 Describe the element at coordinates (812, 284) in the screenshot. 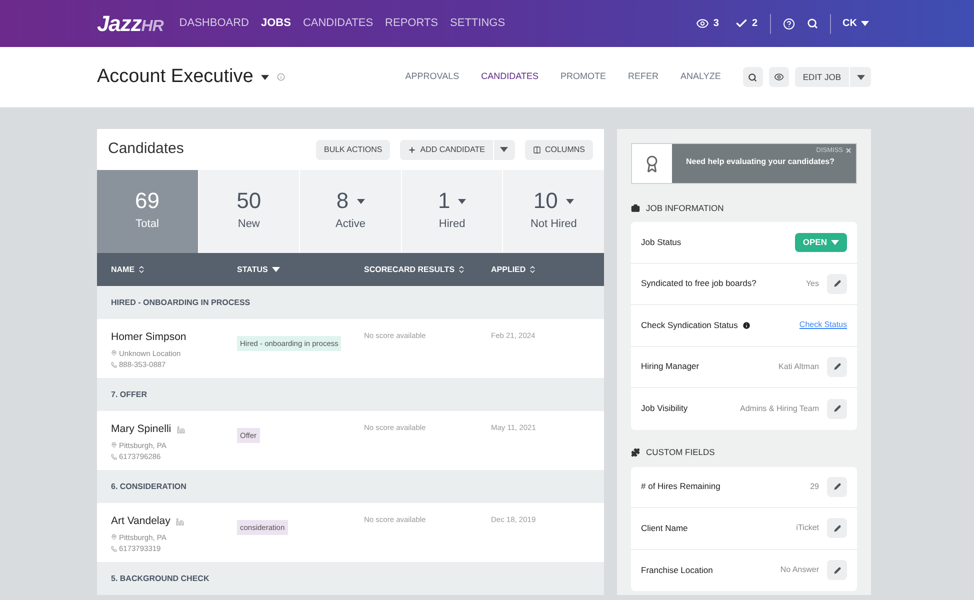

I see `field-value: Yes` at that location.